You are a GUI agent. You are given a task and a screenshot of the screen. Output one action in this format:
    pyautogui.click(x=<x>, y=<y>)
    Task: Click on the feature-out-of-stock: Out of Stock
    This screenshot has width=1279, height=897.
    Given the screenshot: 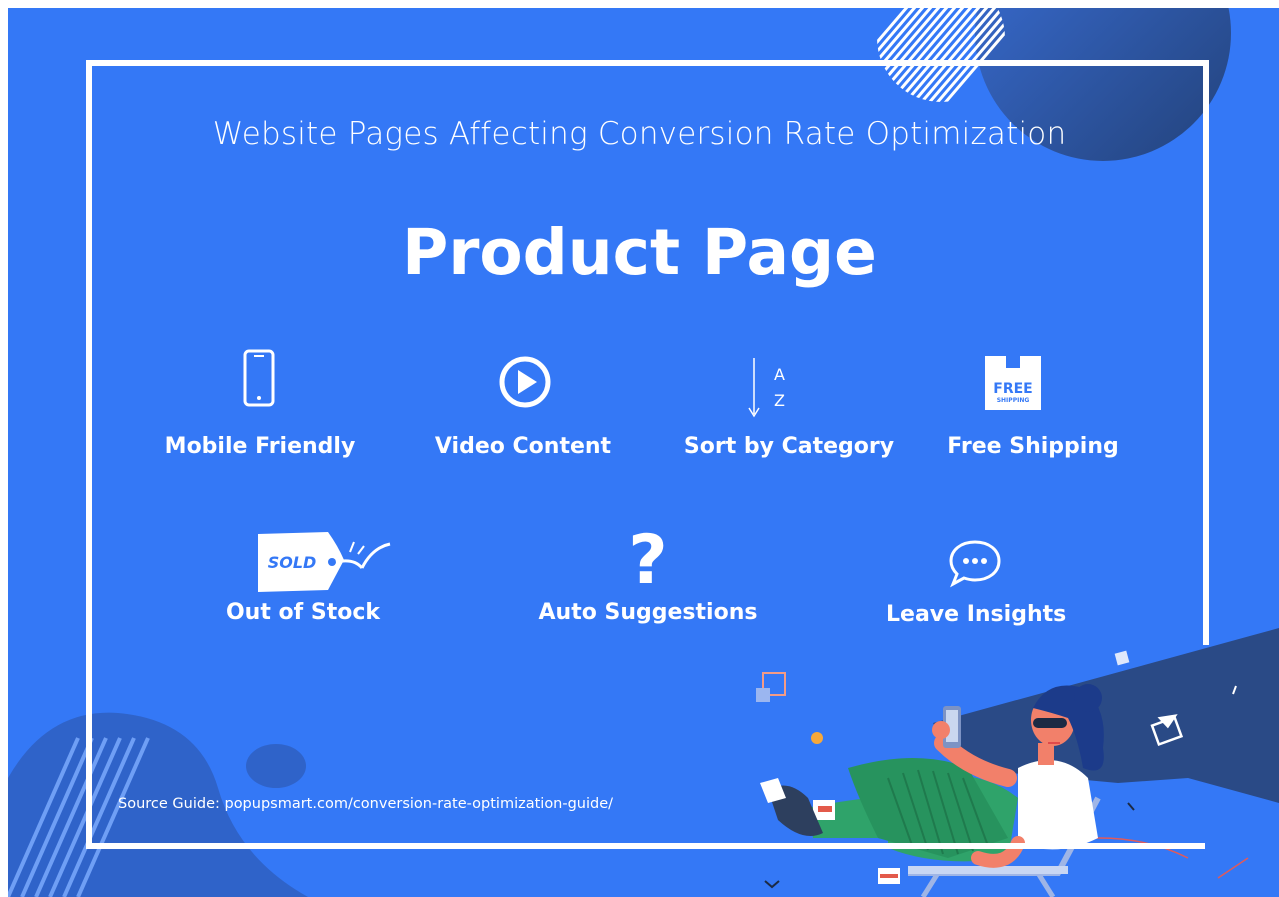 What is the action you would take?
    pyautogui.click(x=303, y=612)
    